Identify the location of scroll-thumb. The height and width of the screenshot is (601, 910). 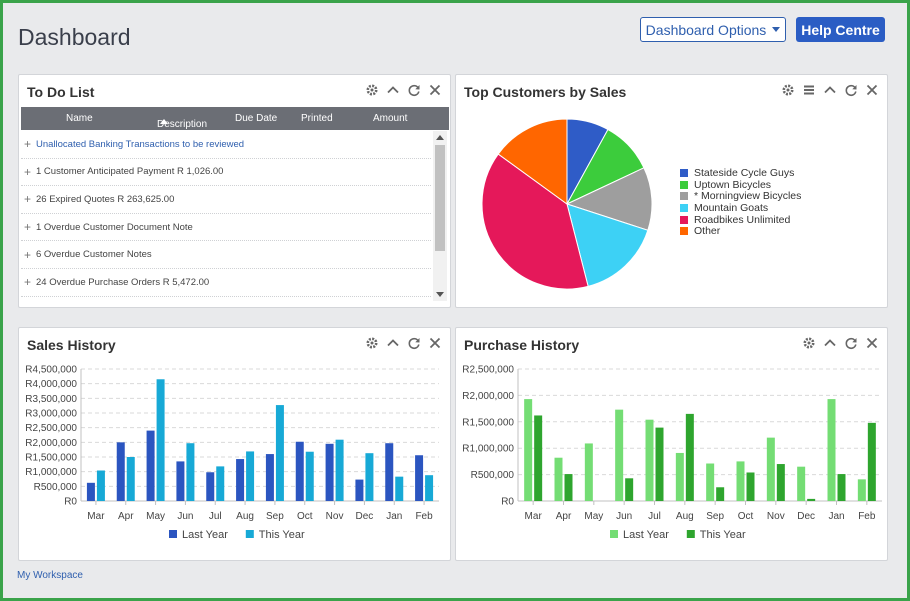
(440, 198).